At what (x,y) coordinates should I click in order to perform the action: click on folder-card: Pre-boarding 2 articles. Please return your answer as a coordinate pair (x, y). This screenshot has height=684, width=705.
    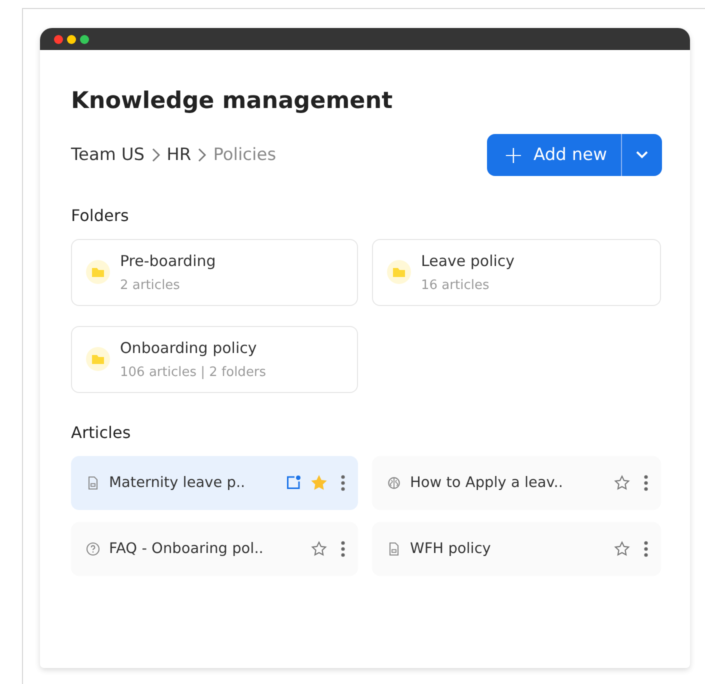
    Looking at the image, I should click on (214, 272).